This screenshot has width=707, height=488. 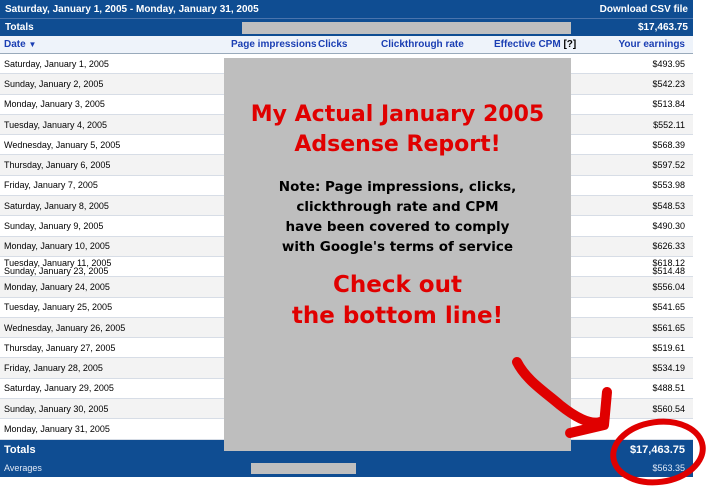 I want to click on column-cpm-label: Effective CPM, so click(x=527, y=44).